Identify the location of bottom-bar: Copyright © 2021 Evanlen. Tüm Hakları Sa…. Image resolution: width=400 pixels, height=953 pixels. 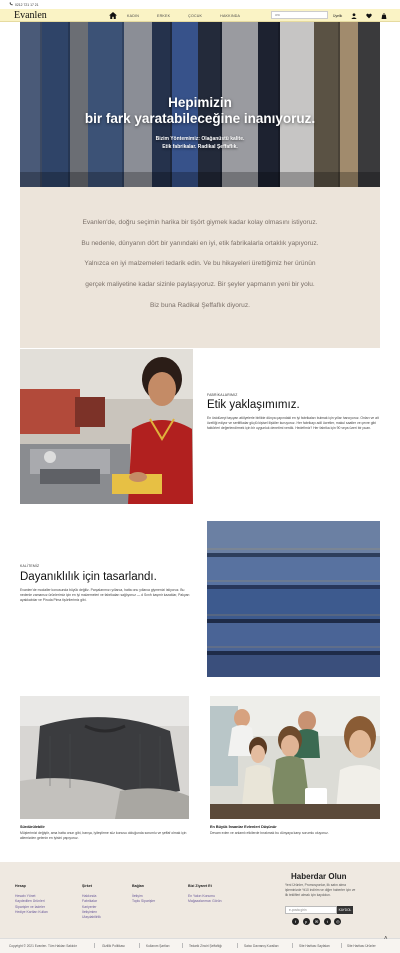
(200, 945).